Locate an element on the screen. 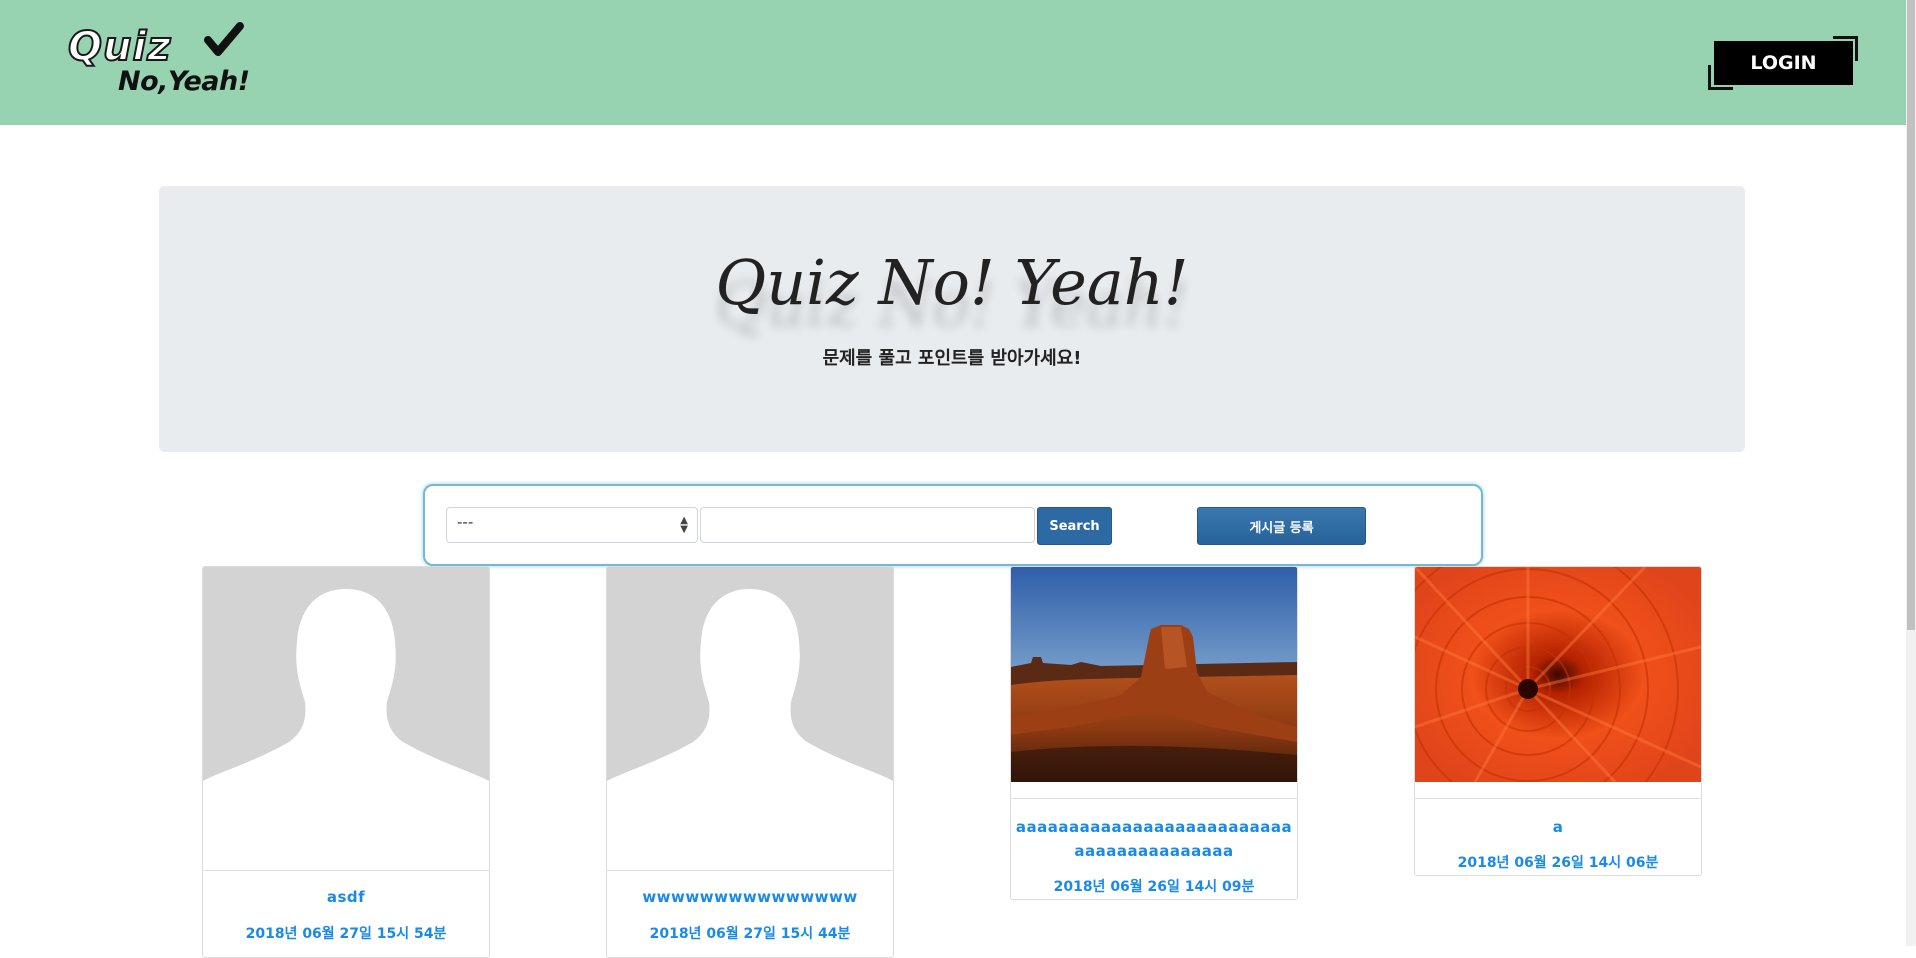 The width and height of the screenshot is (1916, 958). search-button: Search is located at coordinates (1074, 526).